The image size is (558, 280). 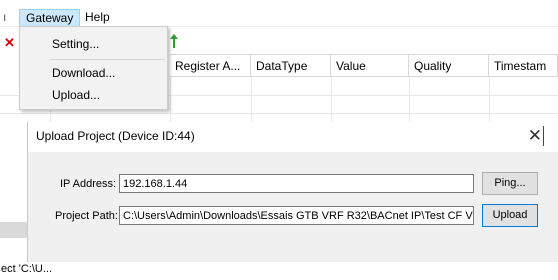 I want to click on upload-button: Upload, so click(x=510, y=215).